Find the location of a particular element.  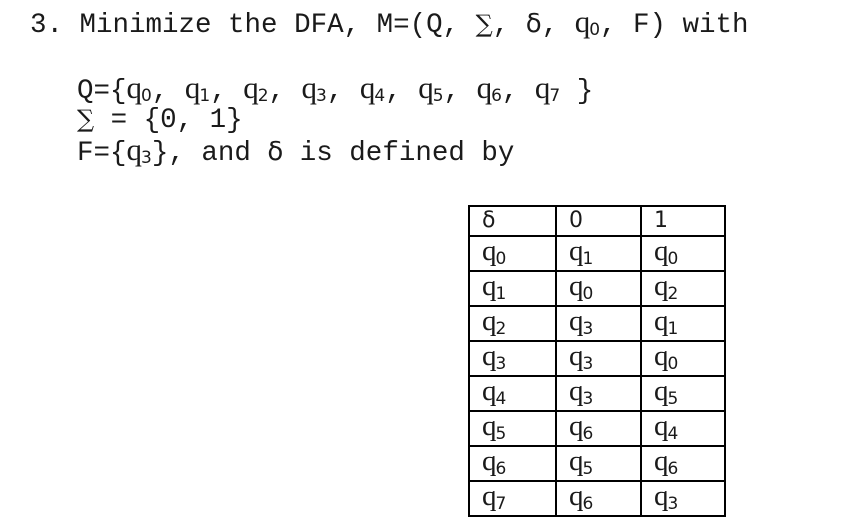

state-item: q2 is located at coordinates (255, 89).